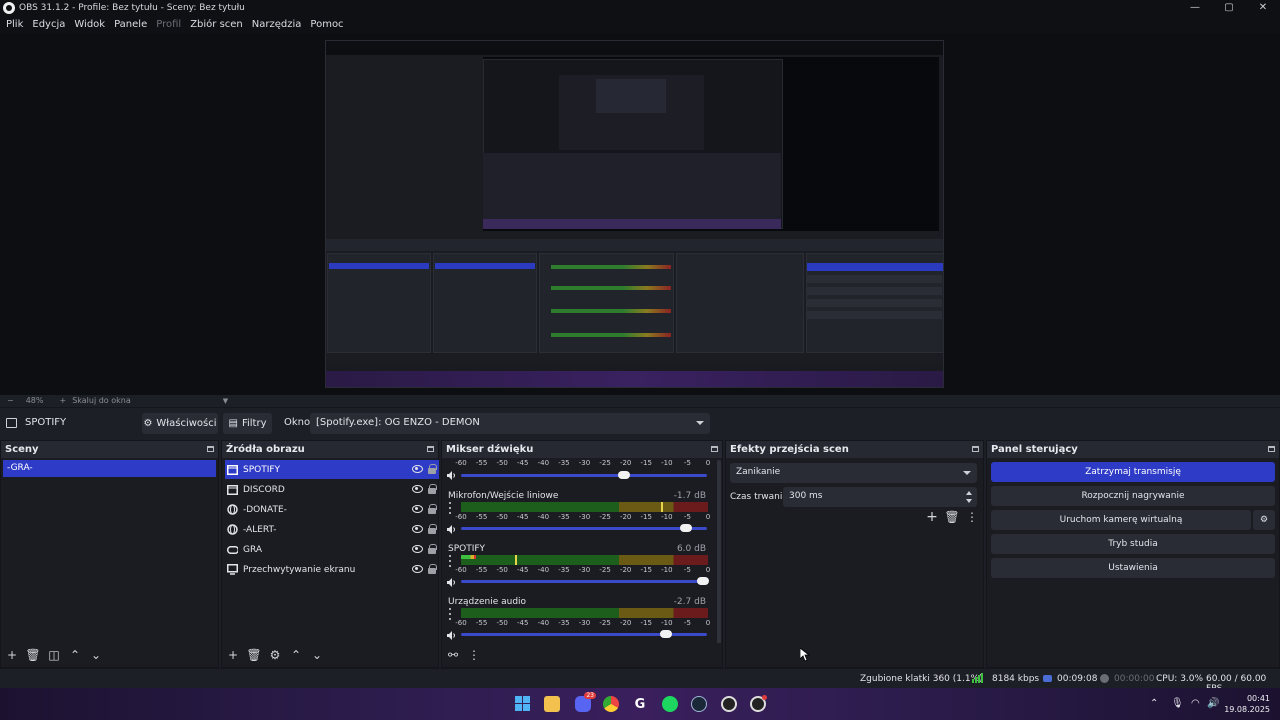  I want to click on obs-recording-icon, so click(758, 703).